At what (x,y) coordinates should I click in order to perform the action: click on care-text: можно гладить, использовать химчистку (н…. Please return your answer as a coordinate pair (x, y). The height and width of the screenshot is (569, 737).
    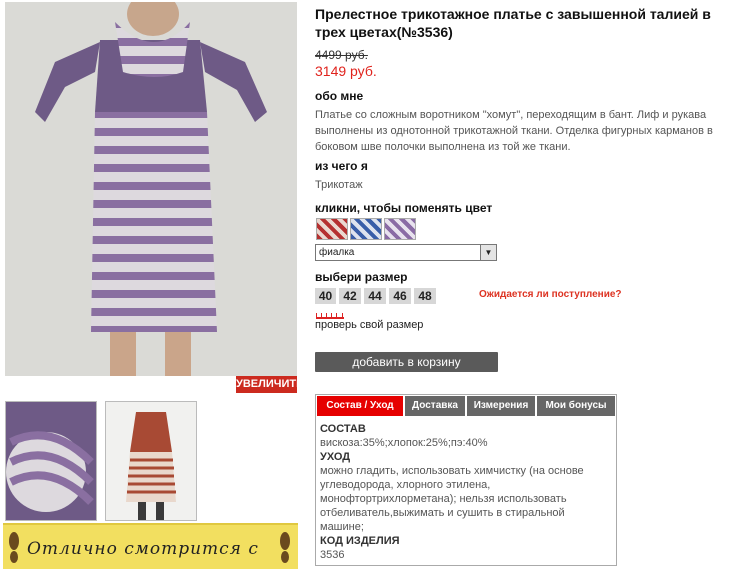
    Looking at the image, I should click on (452, 499).